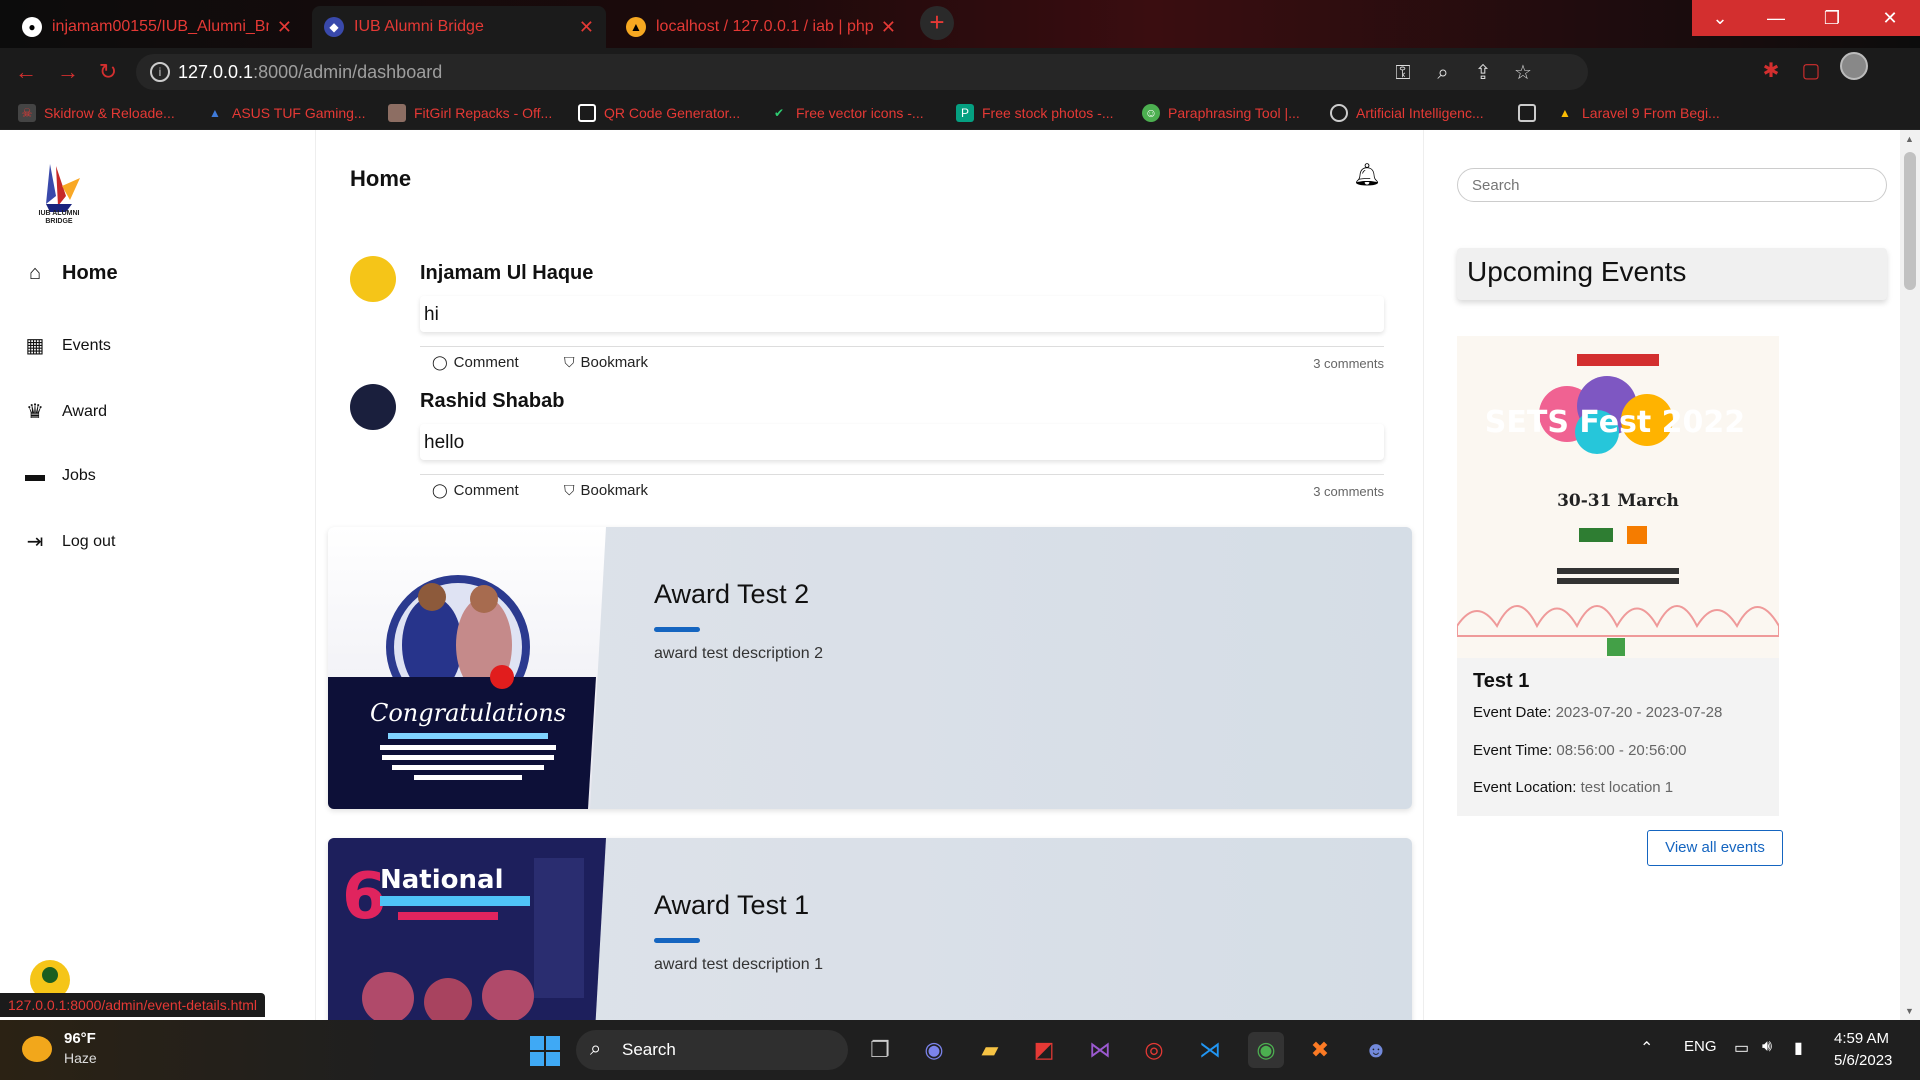 The width and height of the screenshot is (1920, 1080). What do you see at coordinates (1909, 1011) in the screenshot?
I see `scroll-down-icon: ▼` at bounding box center [1909, 1011].